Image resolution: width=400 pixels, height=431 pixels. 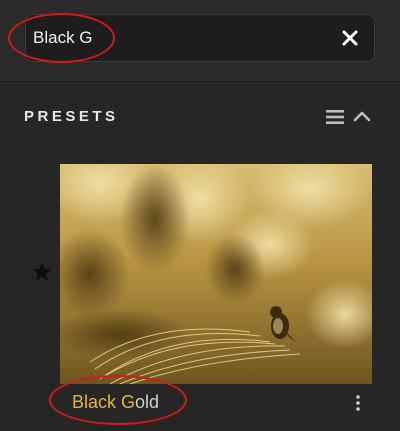 What do you see at coordinates (362, 116) in the screenshot?
I see `chevron-up-icon` at bounding box center [362, 116].